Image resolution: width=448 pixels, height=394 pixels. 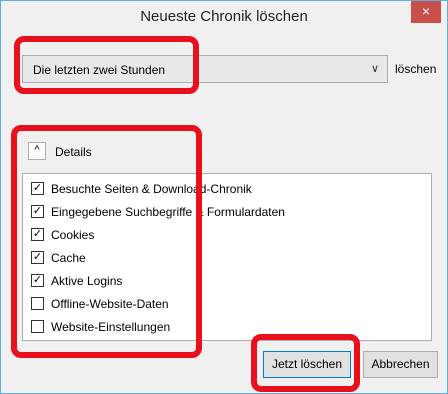 What do you see at coordinates (205, 69) in the screenshot?
I see `time-range-dropdown: Die letzten zwei Stunden ∨` at bounding box center [205, 69].